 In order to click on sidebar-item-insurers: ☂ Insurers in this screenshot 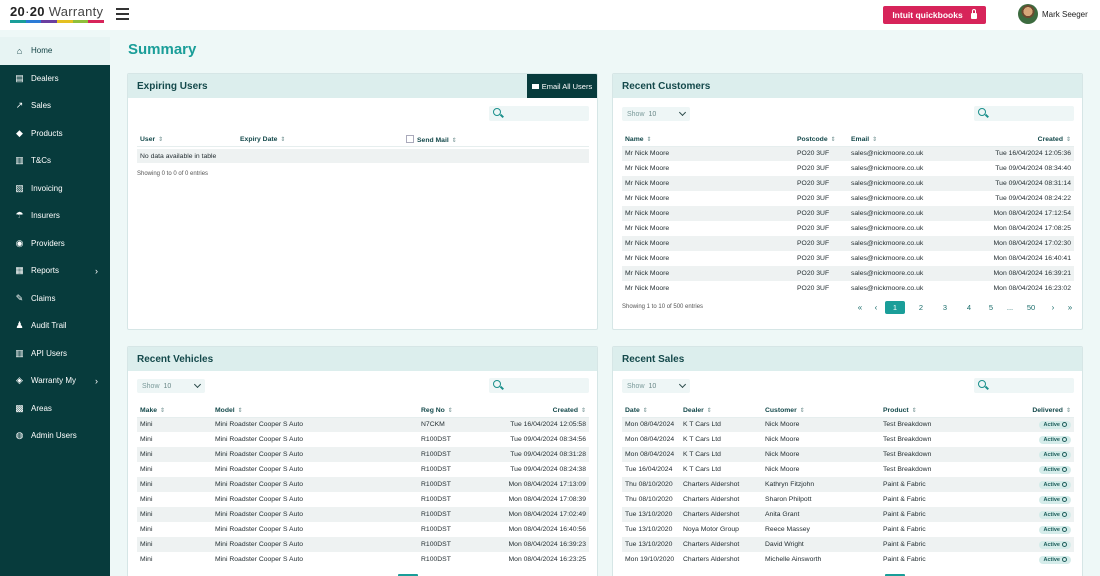, I will do `click(55, 216)`.